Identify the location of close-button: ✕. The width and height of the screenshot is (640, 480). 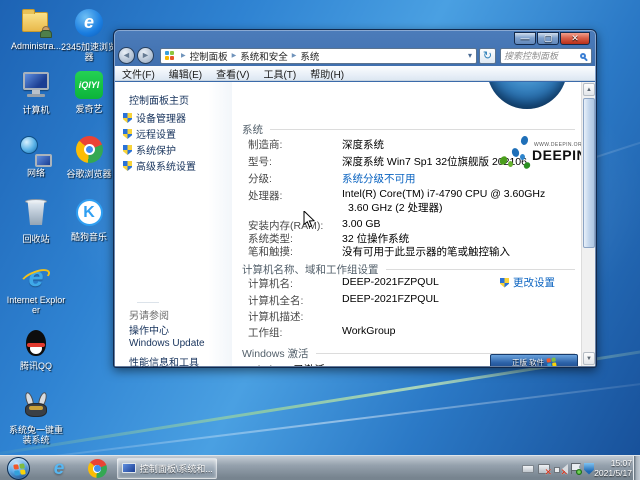
(575, 38).